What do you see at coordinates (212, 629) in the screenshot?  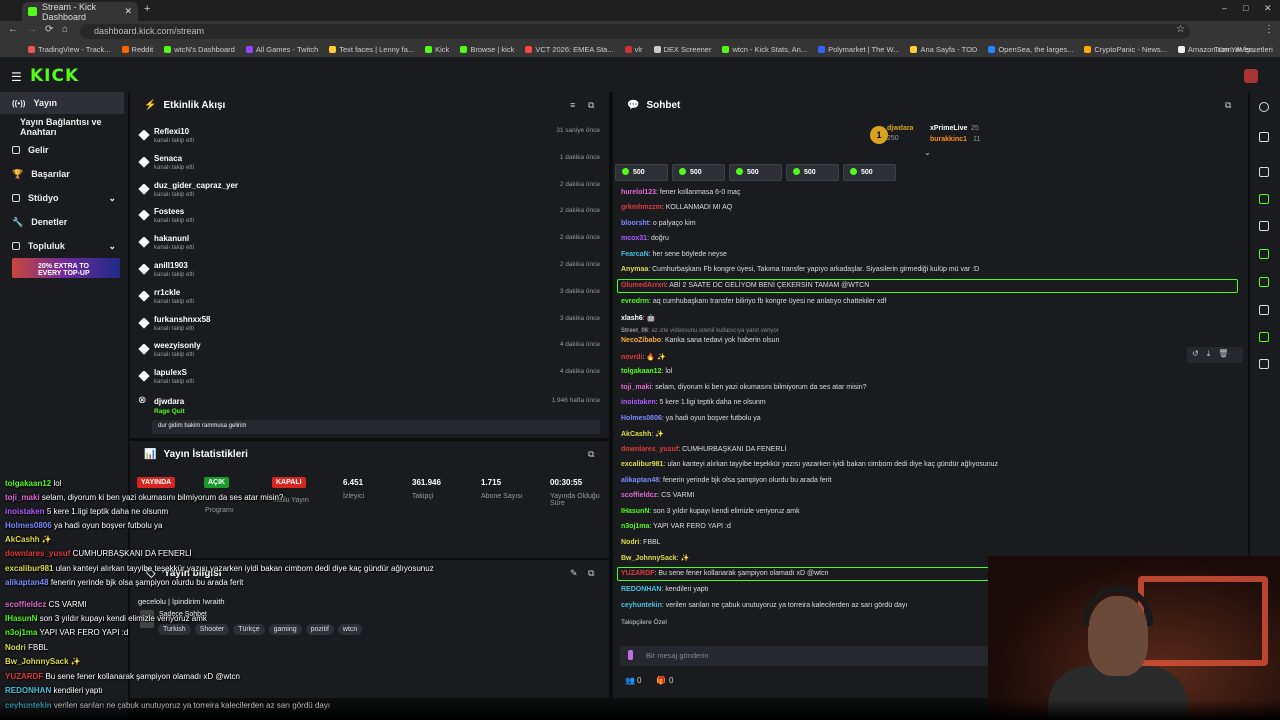 I see `tag: Shooter` at bounding box center [212, 629].